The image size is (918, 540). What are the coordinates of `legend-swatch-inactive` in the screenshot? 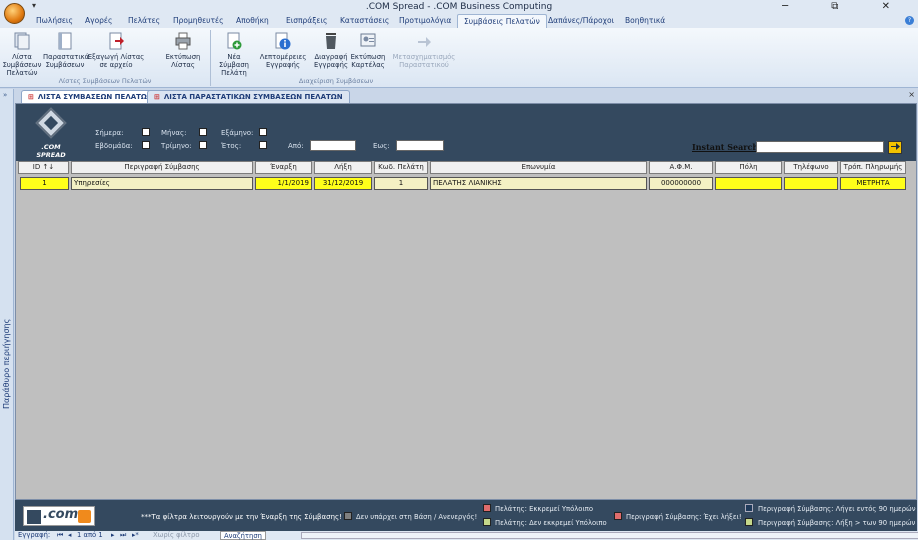 It's located at (348, 516).